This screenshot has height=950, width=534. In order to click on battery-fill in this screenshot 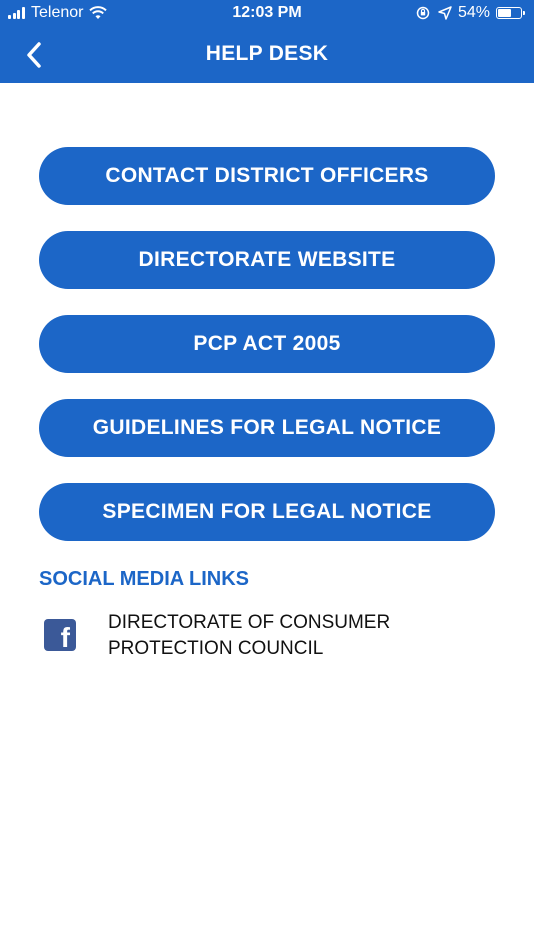, I will do `click(504, 13)`.